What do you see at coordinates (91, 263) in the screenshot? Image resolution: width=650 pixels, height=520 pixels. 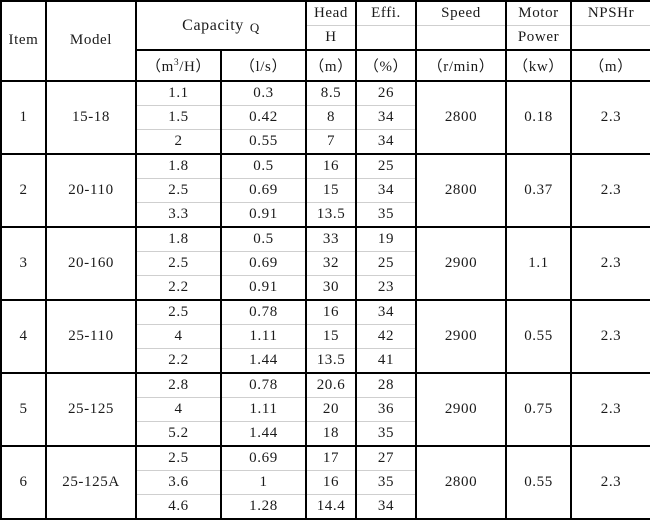 I see `cell-model: 20-160` at bounding box center [91, 263].